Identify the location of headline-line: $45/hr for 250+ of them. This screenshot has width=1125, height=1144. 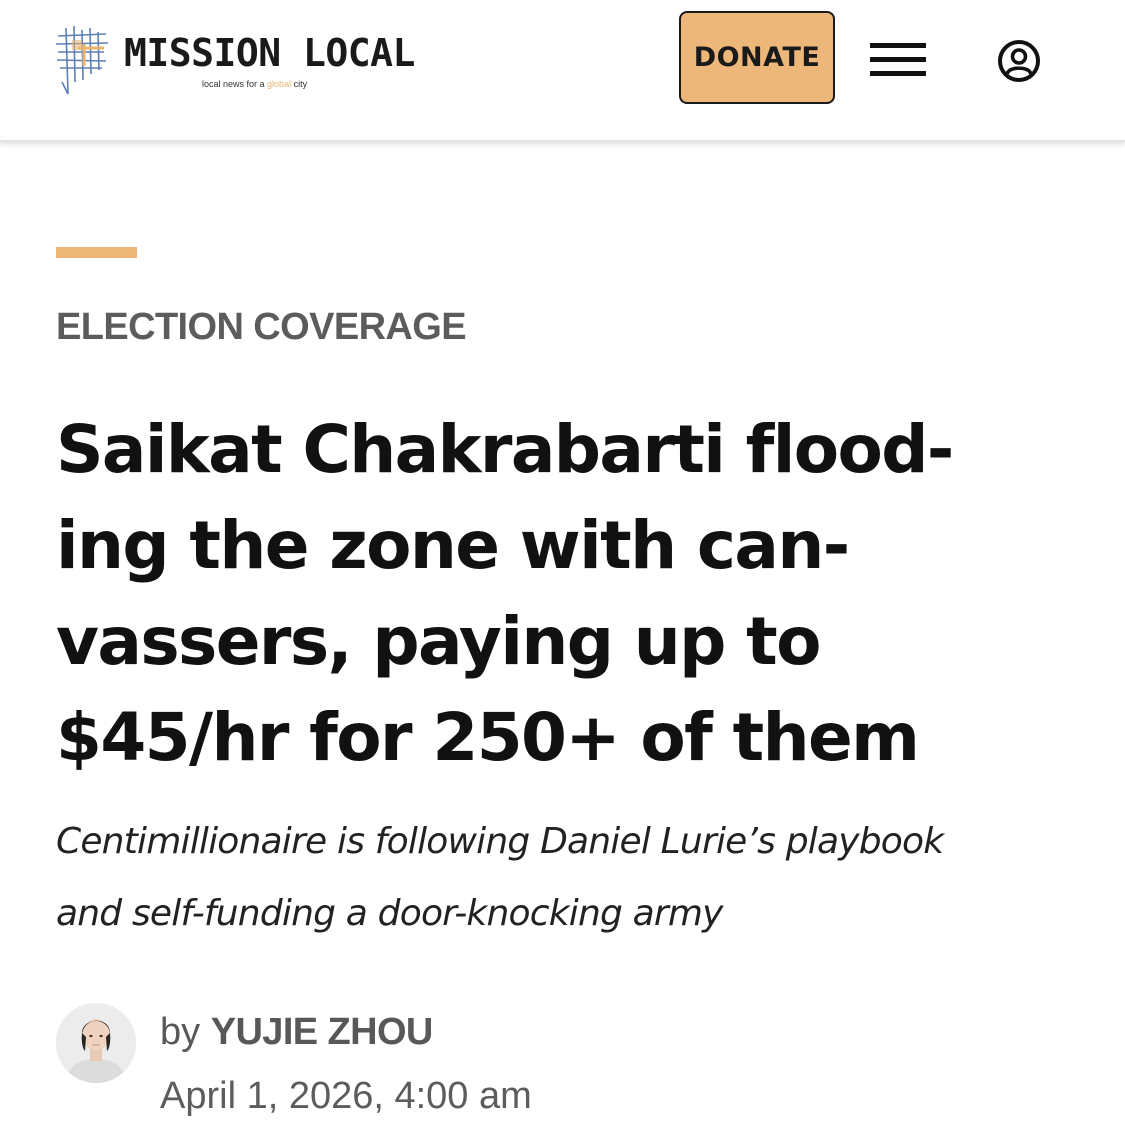
(488, 737).